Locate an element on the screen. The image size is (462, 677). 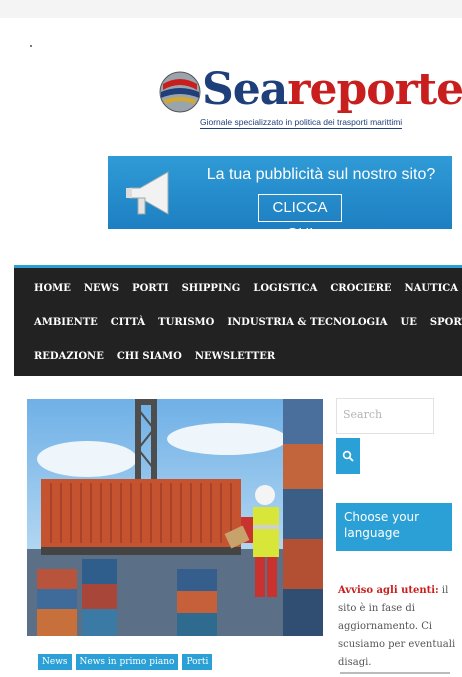
globe-icon is located at coordinates (180, 92).